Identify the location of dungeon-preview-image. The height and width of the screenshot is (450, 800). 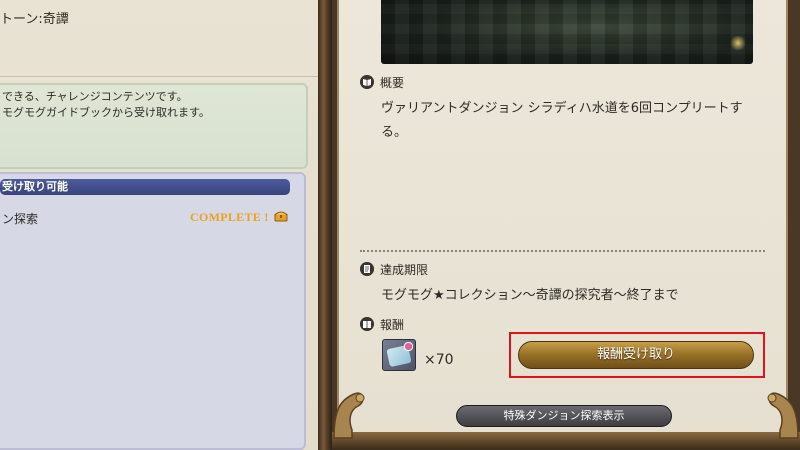
(567, 32).